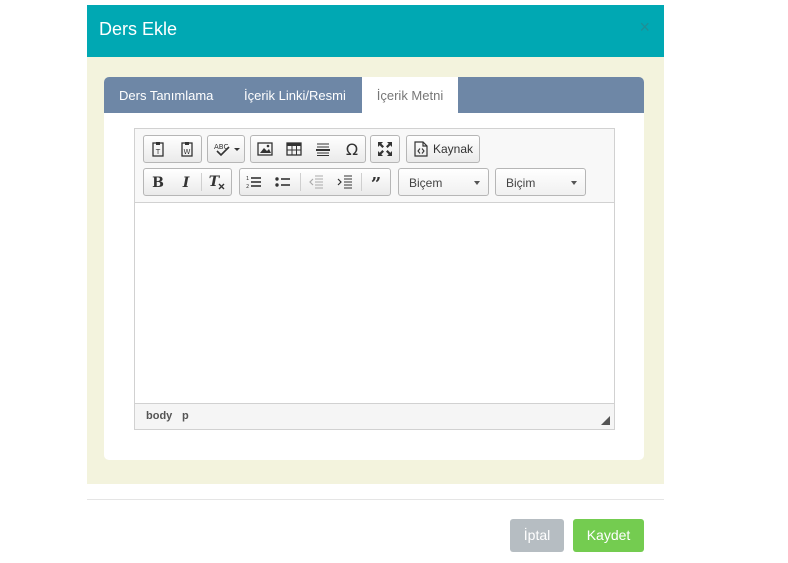 The height and width of the screenshot is (563, 788). What do you see at coordinates (185, 416) in the screenshot?
I see `element-path-p: p` at bounding box center [185, 416].